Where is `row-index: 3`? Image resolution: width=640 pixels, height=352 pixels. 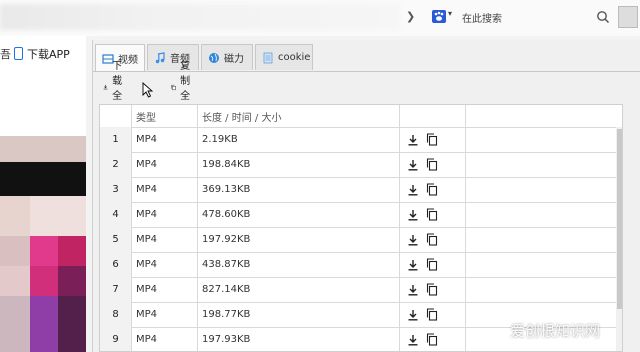
row-index: 3 is located at coordinates (116, 189).